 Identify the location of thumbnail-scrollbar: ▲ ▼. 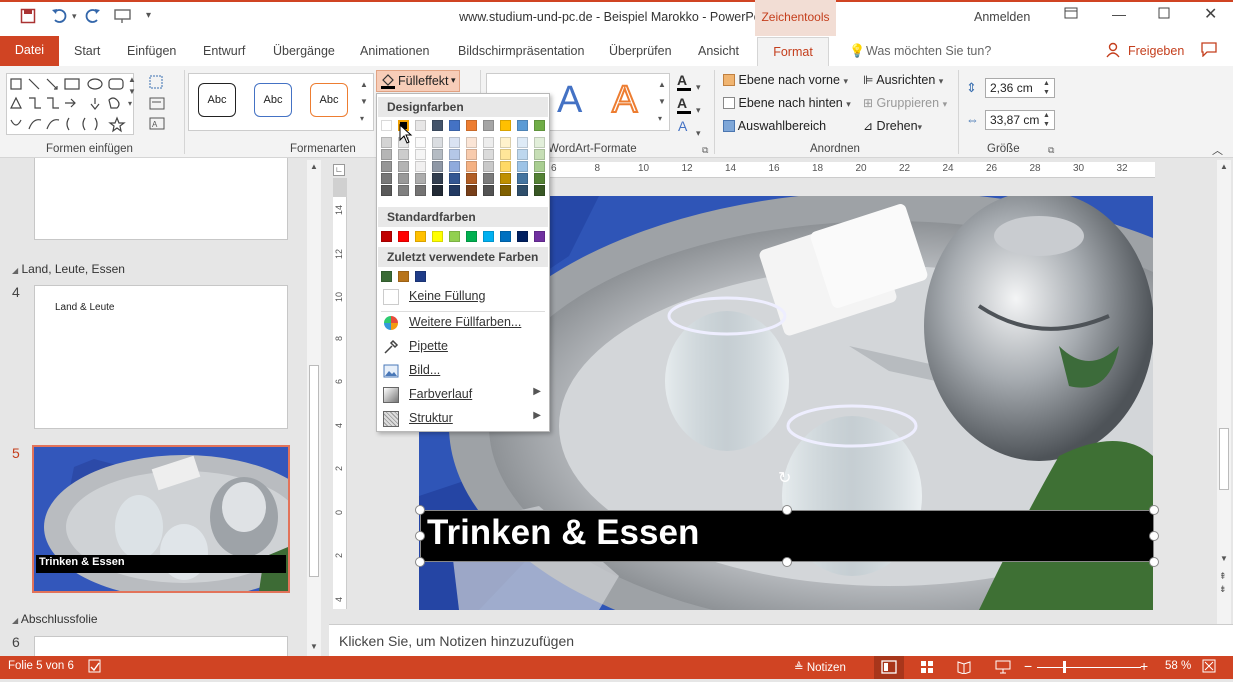
(314, 408).